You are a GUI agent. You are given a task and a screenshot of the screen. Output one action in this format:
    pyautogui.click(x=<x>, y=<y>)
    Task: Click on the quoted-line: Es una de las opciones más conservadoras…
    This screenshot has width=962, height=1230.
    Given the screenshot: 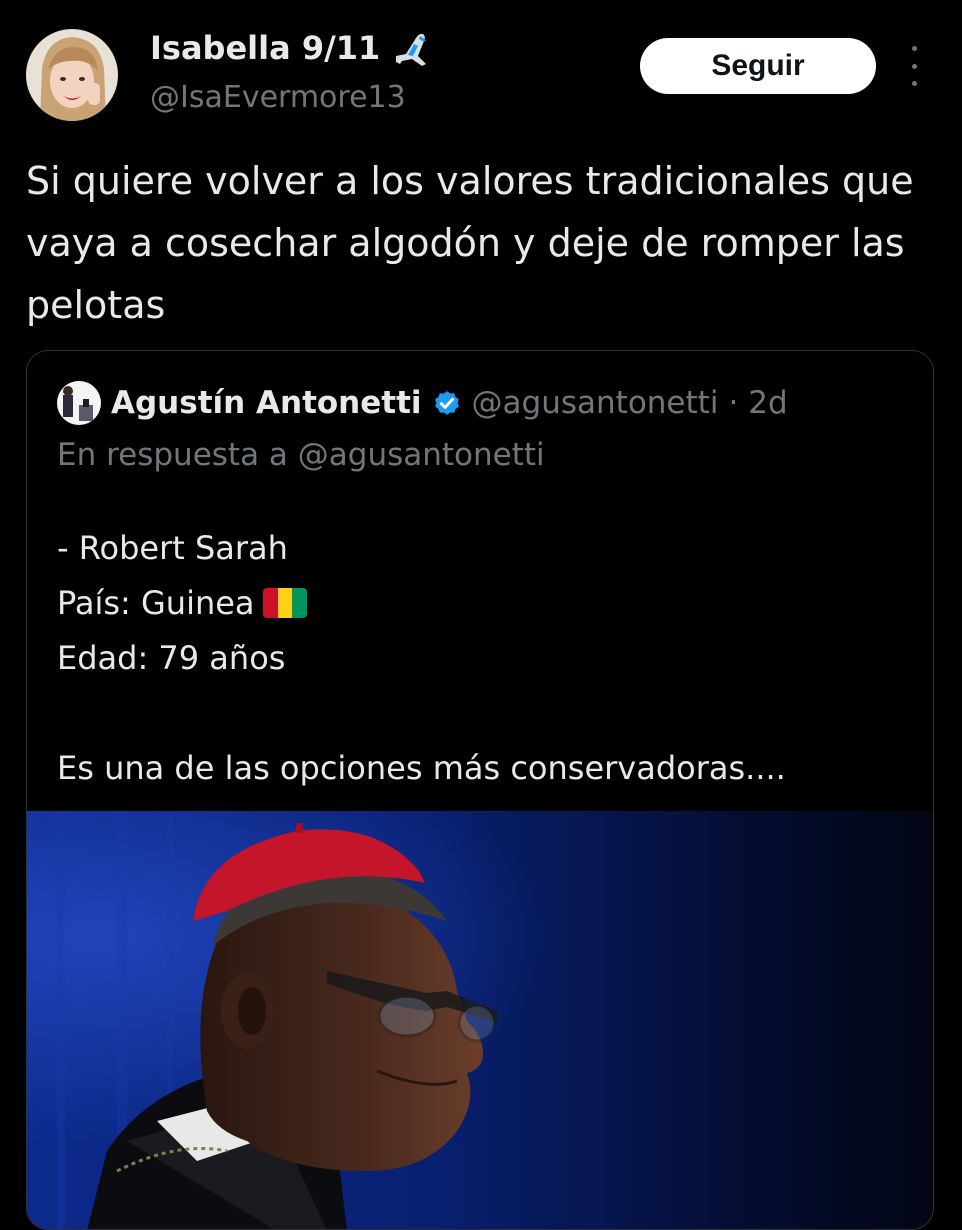 What is the action you would take?
    pyautogui.click(x=421, y=768)
    